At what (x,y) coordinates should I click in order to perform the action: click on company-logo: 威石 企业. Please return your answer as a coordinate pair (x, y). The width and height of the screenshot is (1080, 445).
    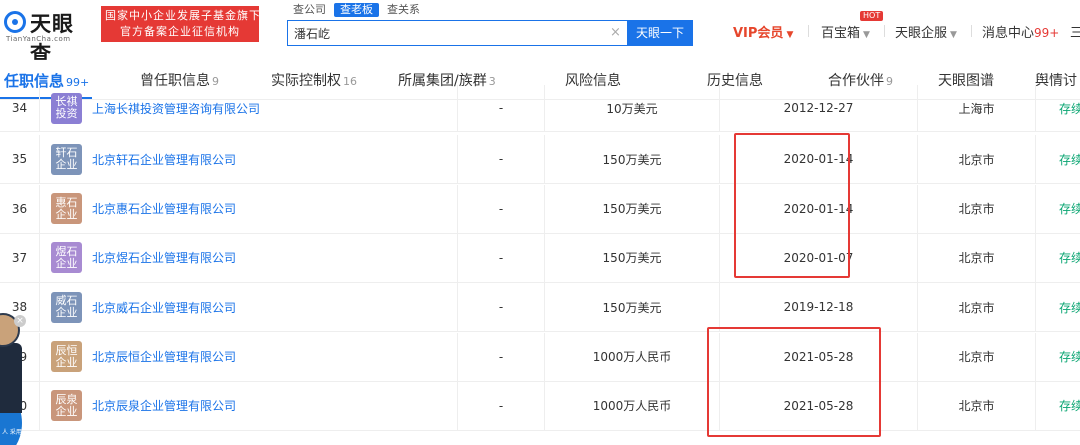
    Looking at the image, I should click on (66, 307).